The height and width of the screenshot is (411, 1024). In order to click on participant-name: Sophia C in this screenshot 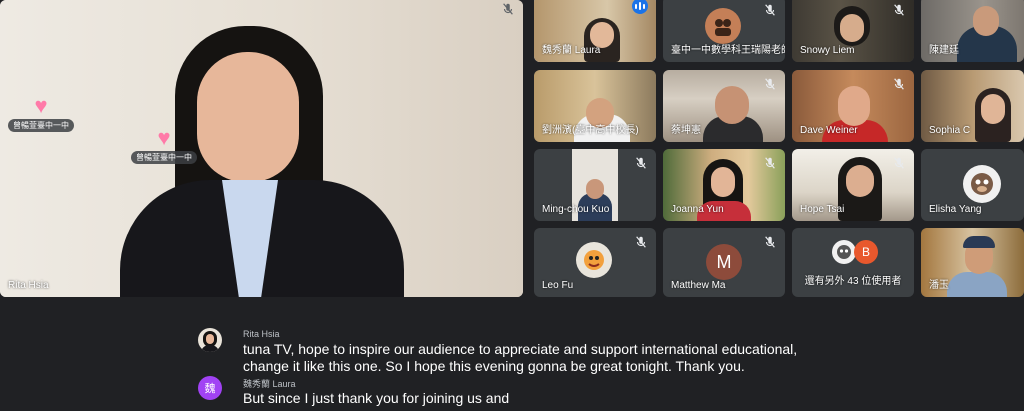, I will do `click(950, 130)`.